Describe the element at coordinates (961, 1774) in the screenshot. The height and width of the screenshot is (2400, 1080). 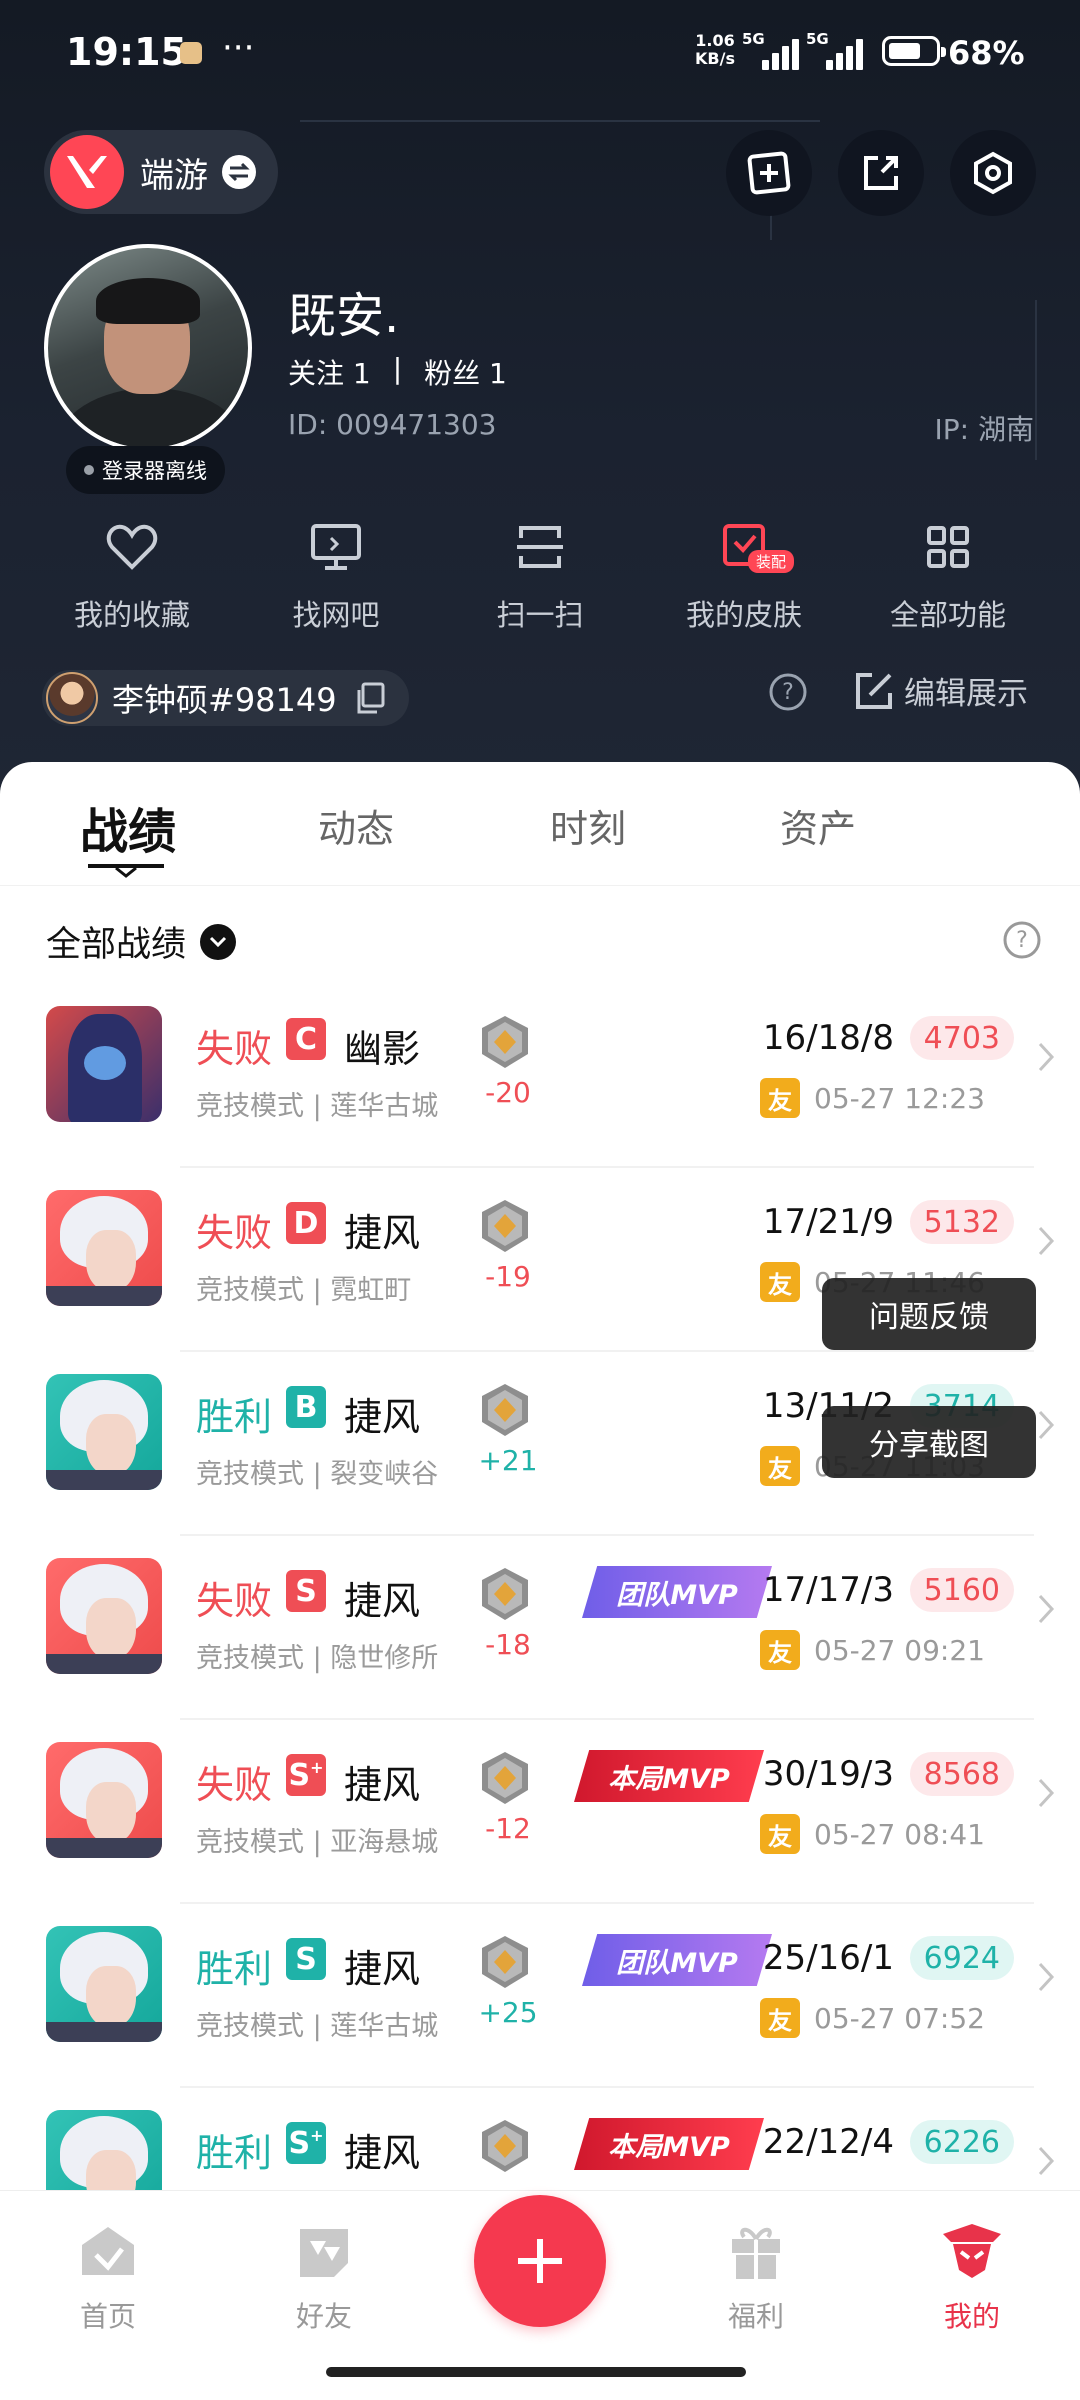
I see `combat-score: 8568` at that location.